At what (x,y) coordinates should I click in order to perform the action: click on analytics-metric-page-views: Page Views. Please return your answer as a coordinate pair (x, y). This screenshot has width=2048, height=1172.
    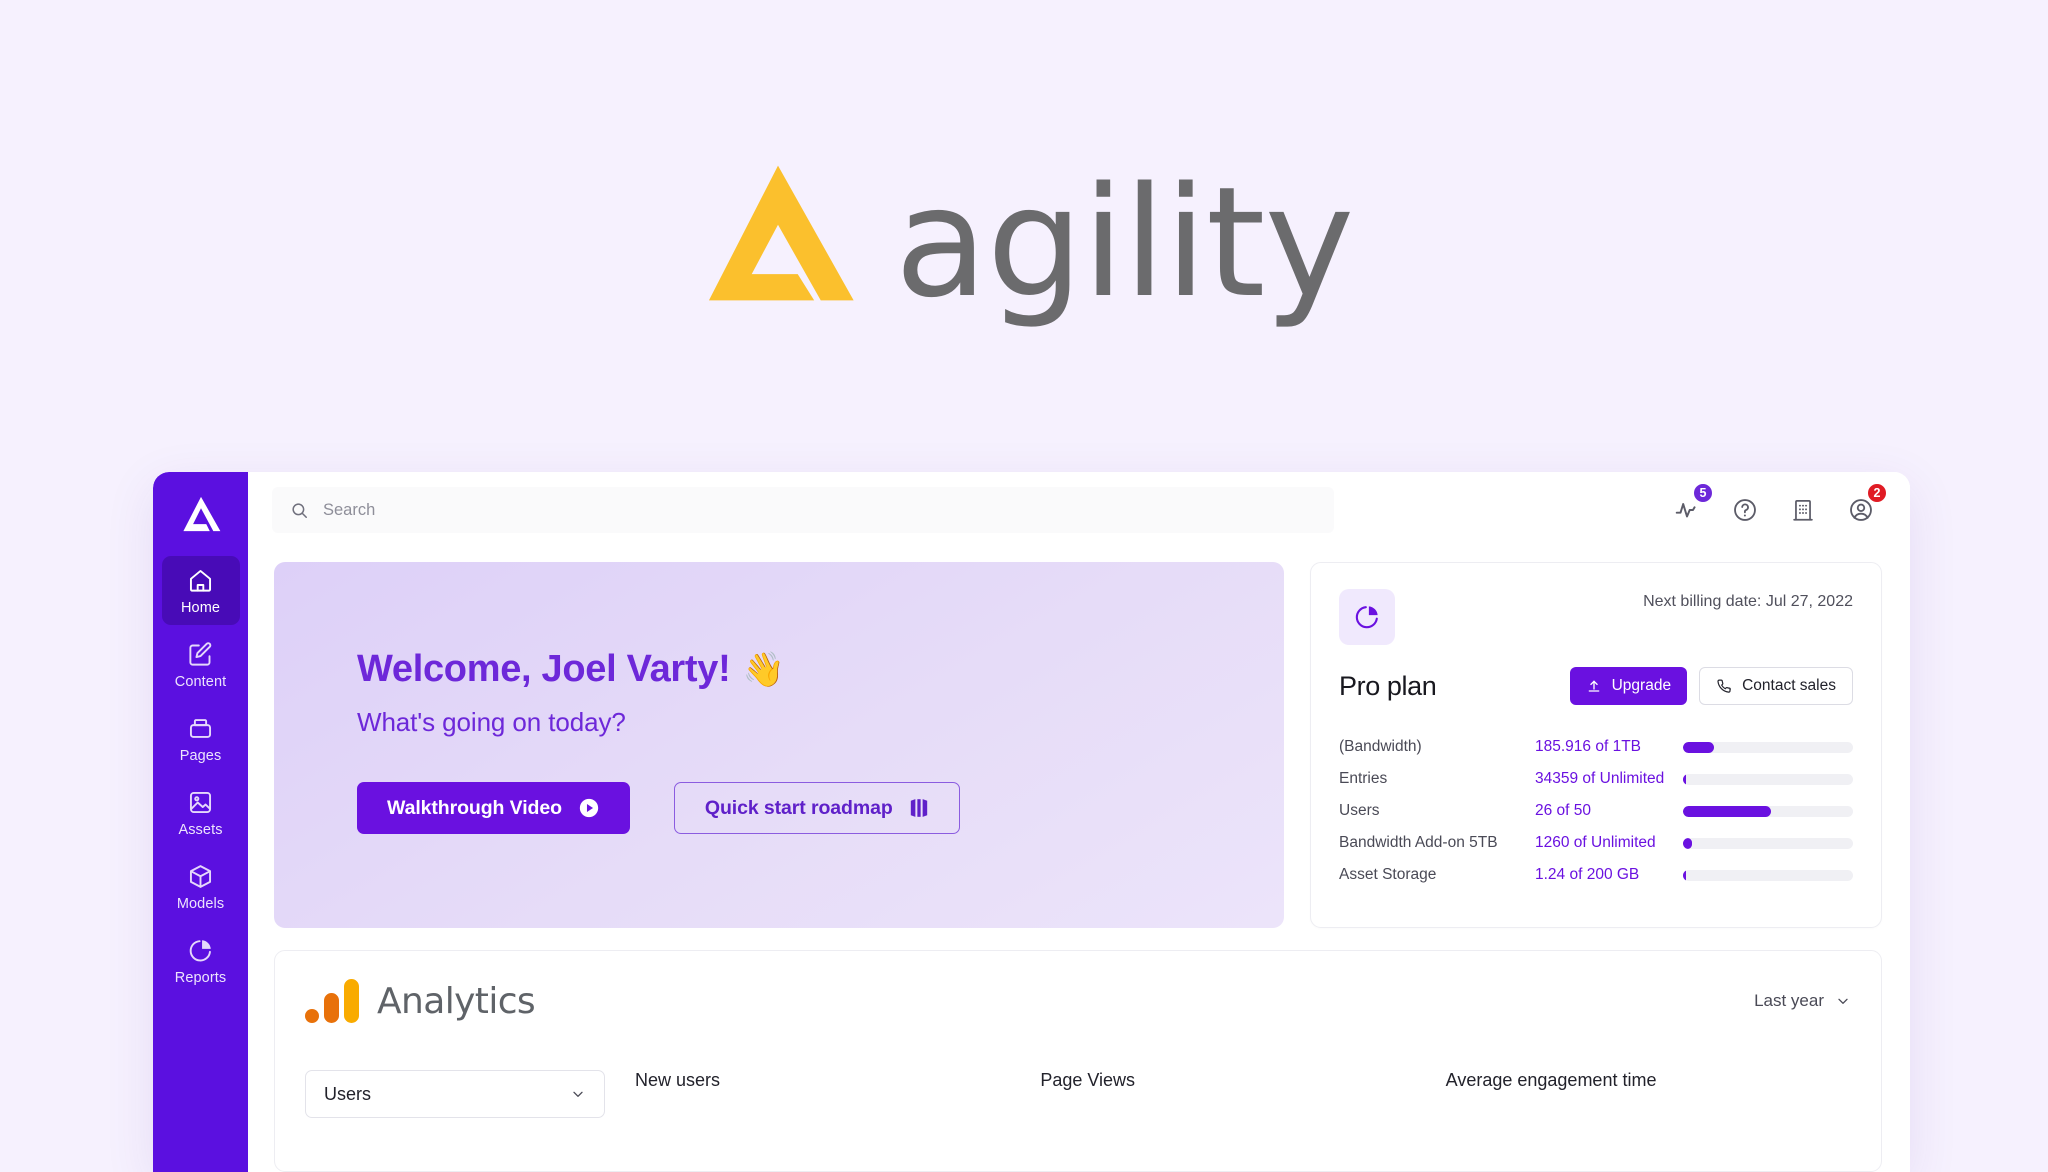
    Looking at the image, I should click on (1242, 1094).